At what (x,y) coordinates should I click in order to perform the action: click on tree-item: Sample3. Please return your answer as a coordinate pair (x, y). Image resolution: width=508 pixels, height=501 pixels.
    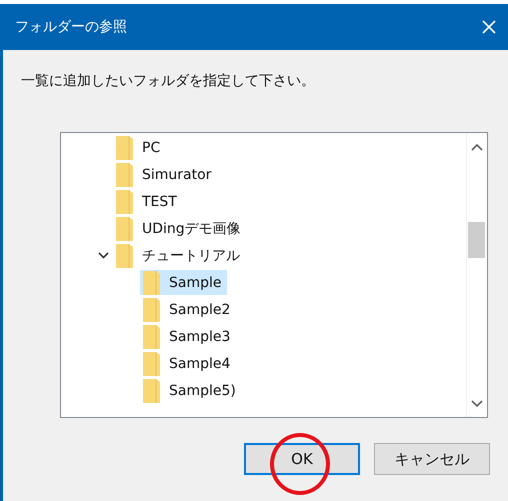
    Looking at the image, I should click on (188, 336).